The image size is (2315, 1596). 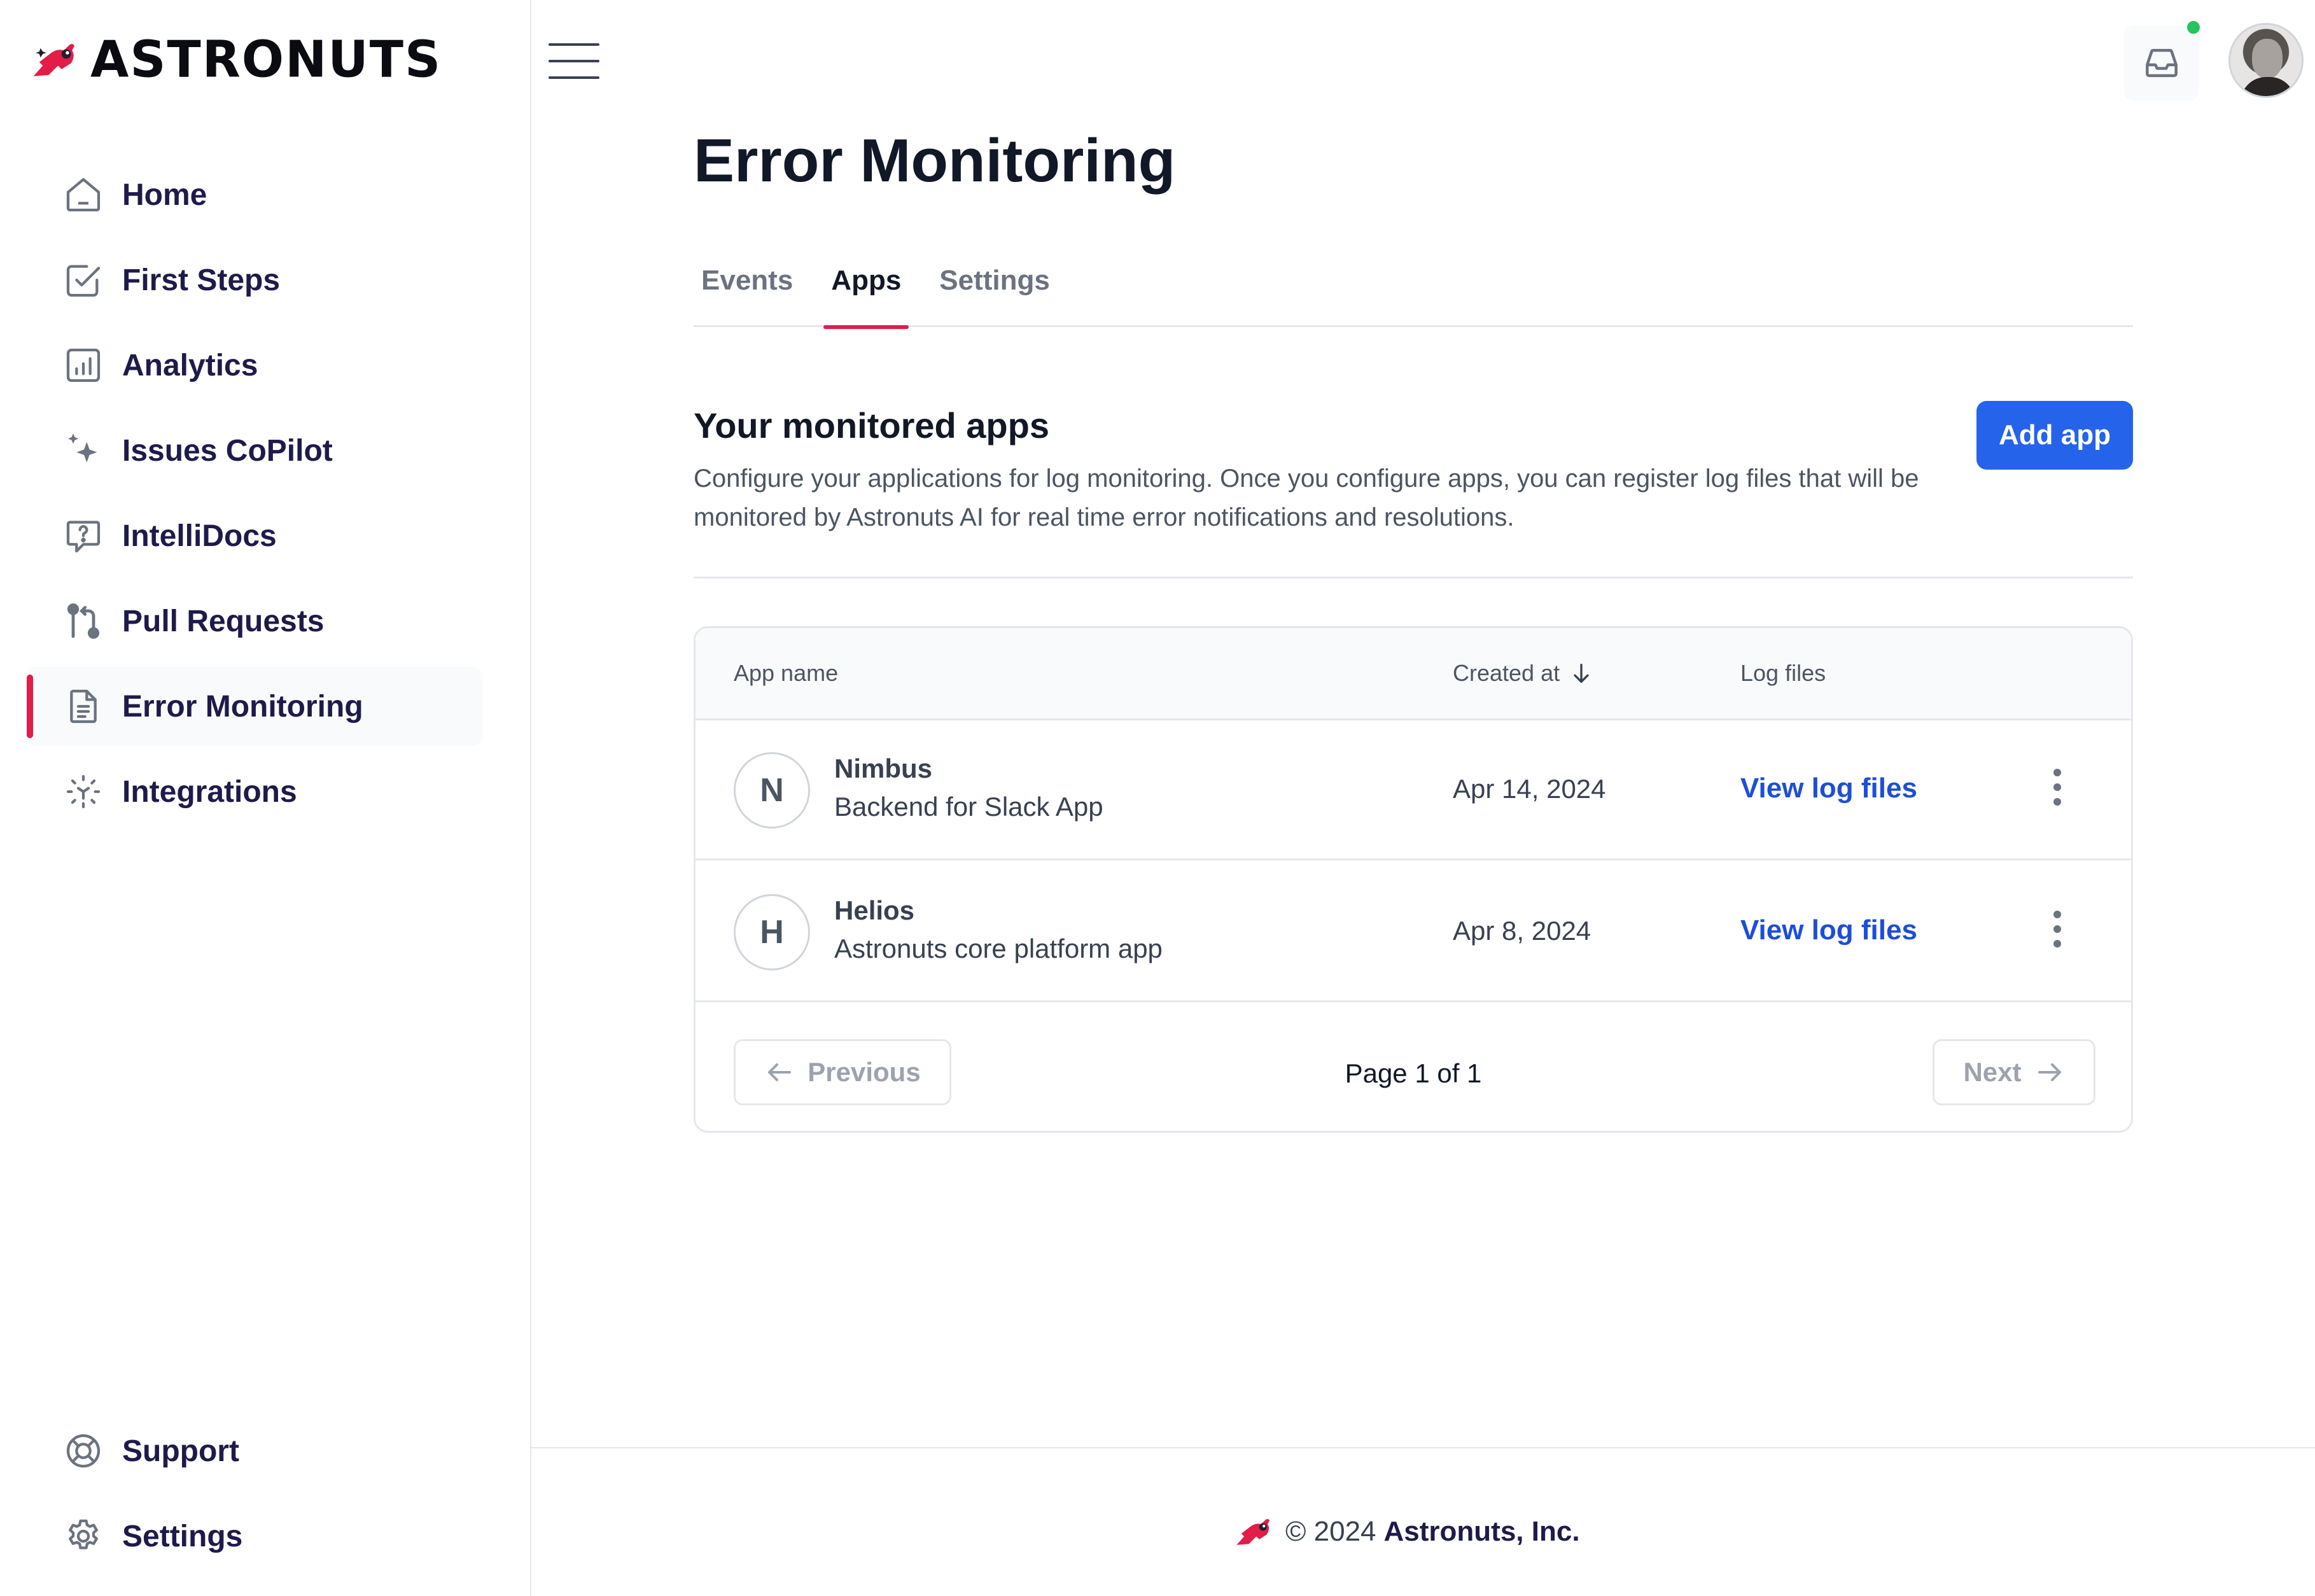 What do you see at coordinates (228, 450) in the screenshot?
I see `sidebar-item-label: Issues CoPilot` at bounding box center [228, 450].